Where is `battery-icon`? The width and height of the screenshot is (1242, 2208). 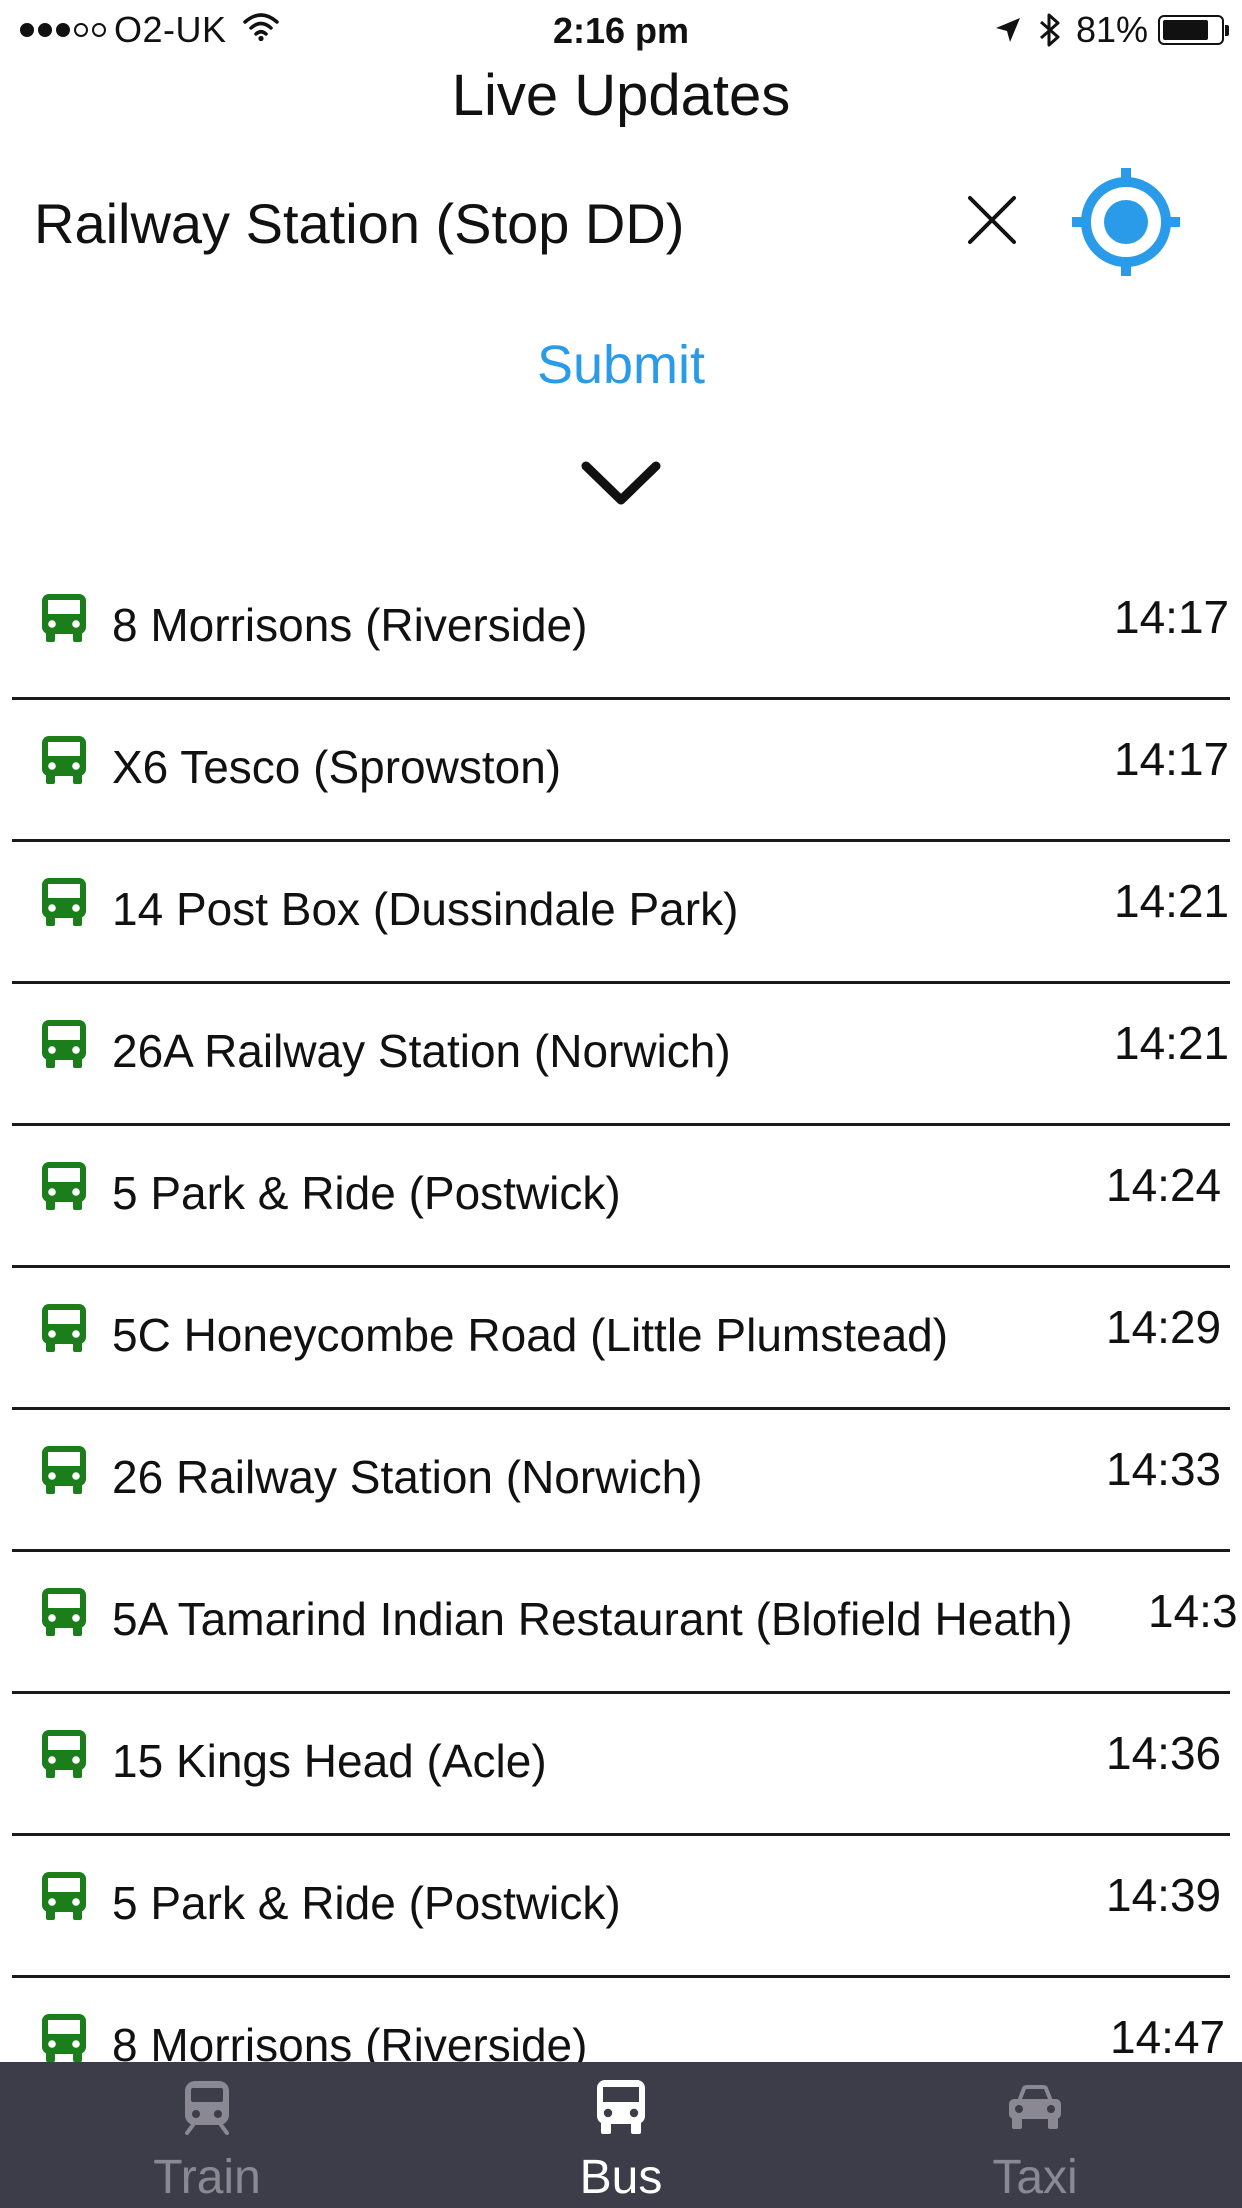 battery-icon is located at coordinates (1193, 30).